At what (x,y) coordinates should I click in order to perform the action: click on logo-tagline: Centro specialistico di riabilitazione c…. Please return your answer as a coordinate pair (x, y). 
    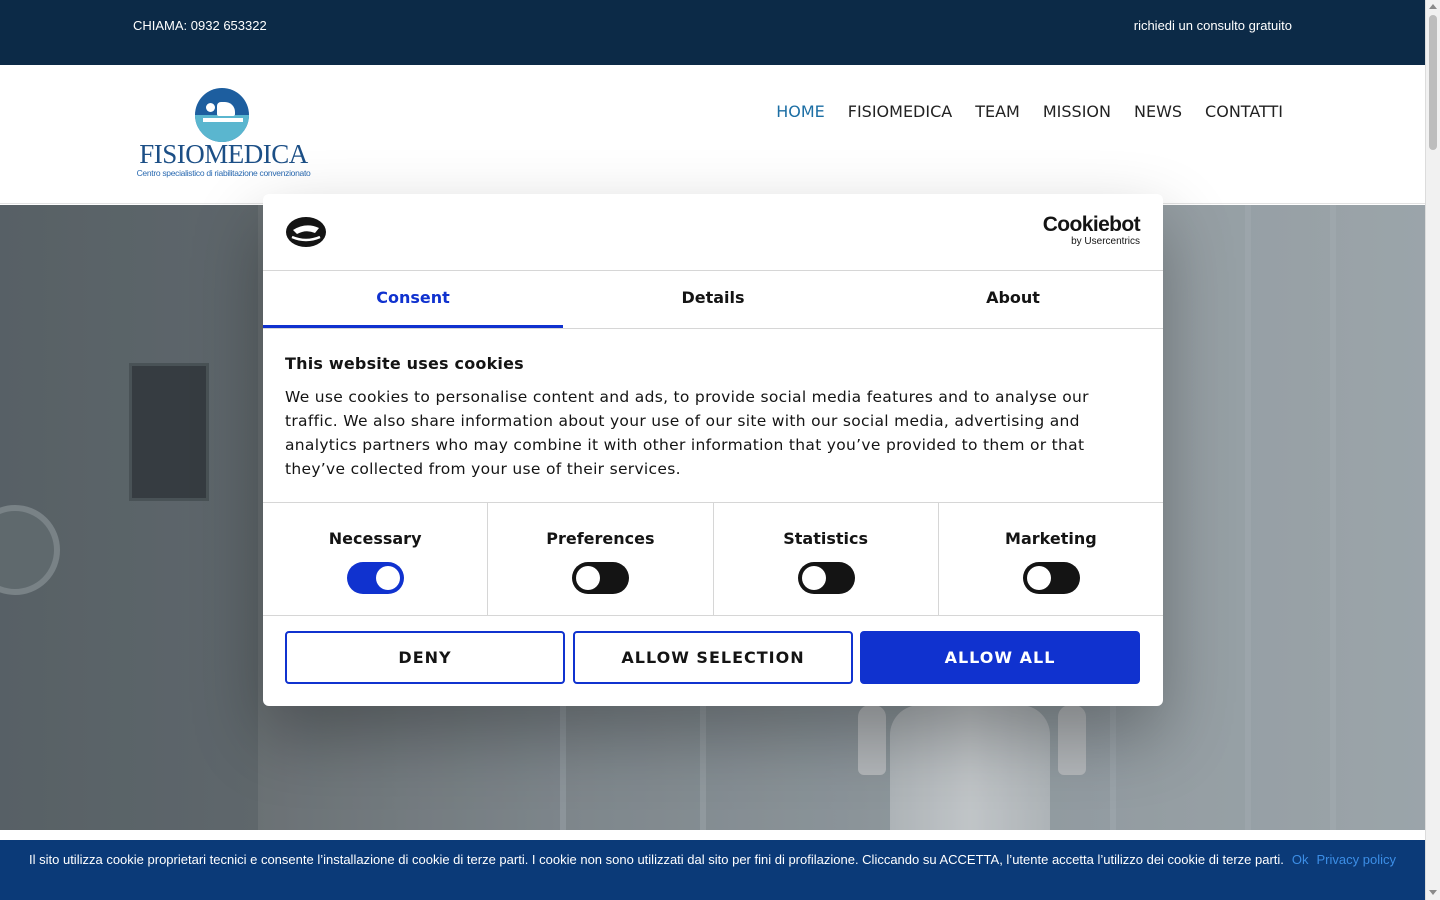
    Looking at the image, I should click on (223, 173).